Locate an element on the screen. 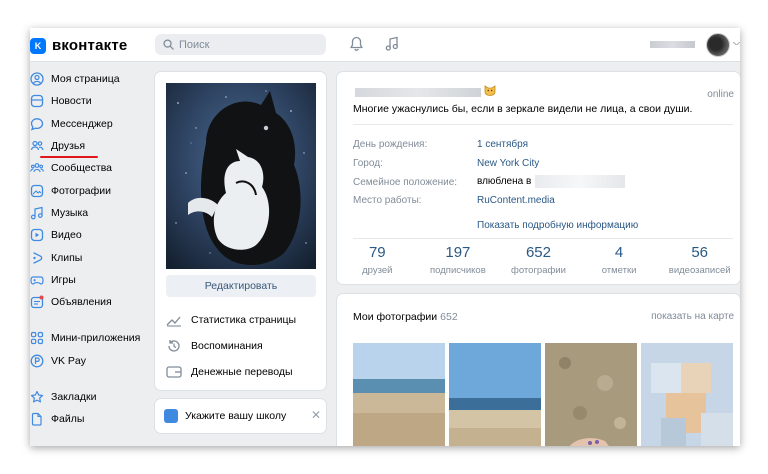  relationship-label: Семейное положение: is located at coordinates (405, 182).